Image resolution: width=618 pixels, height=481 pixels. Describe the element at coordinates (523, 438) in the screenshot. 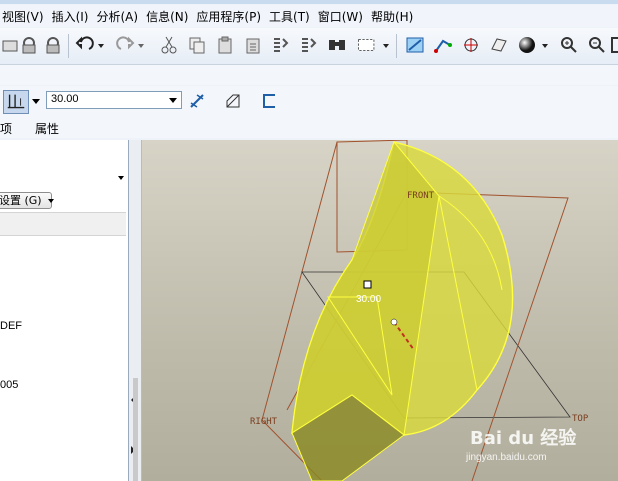

I see `watermark-logo: Bai du 经验` at that location.